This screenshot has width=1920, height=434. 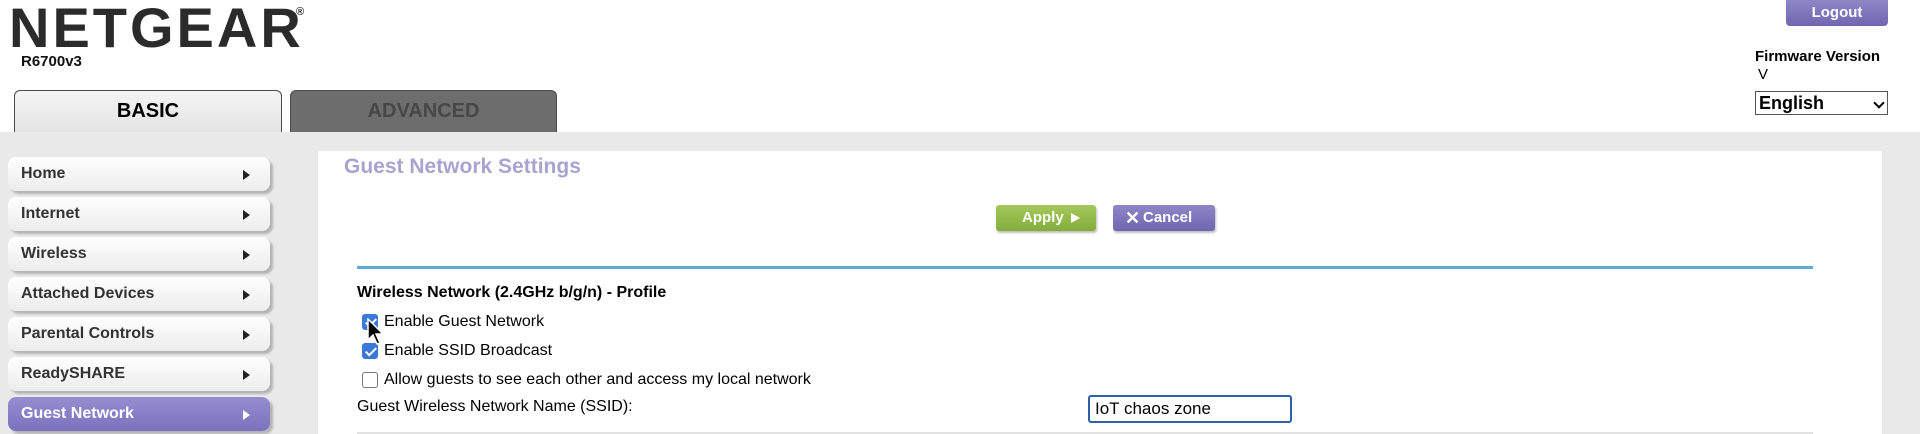 What do you see at coordinates (376, 331) in the screenshot?
I see `mouse-cursor-icon` at bounding box center [376, 331].